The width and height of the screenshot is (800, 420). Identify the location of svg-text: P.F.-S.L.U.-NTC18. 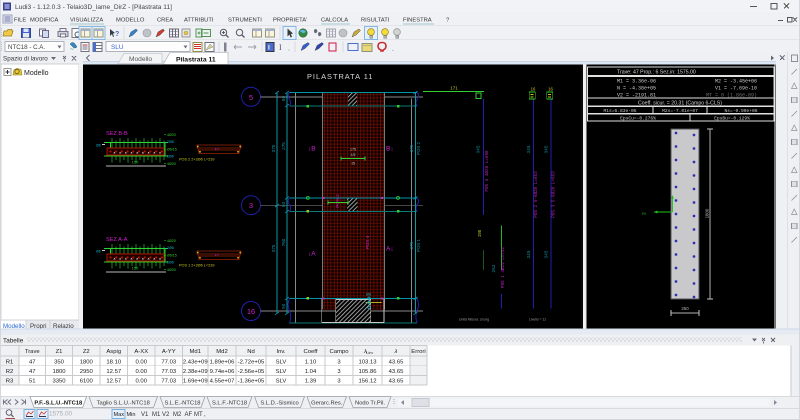
(58, 404).